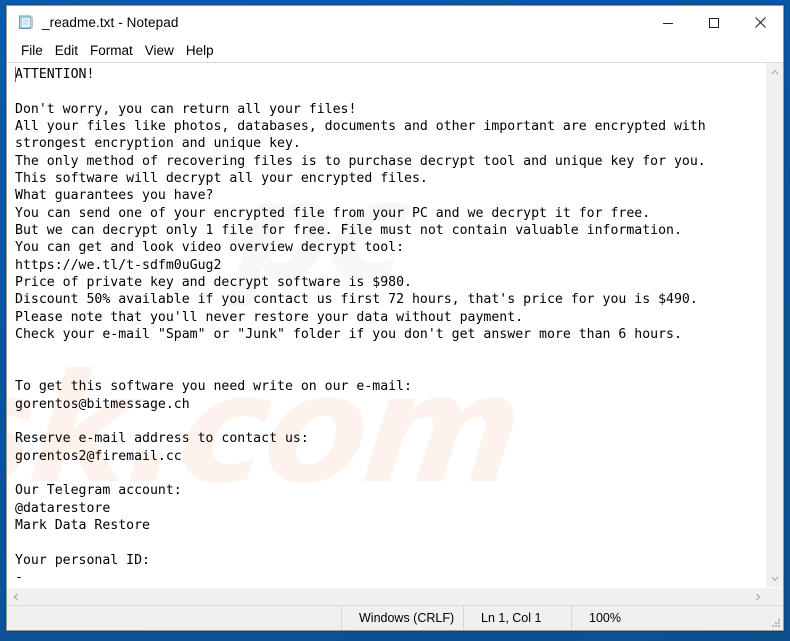  I want to click on scroll-left-arrow-icon, so click(15, 596).